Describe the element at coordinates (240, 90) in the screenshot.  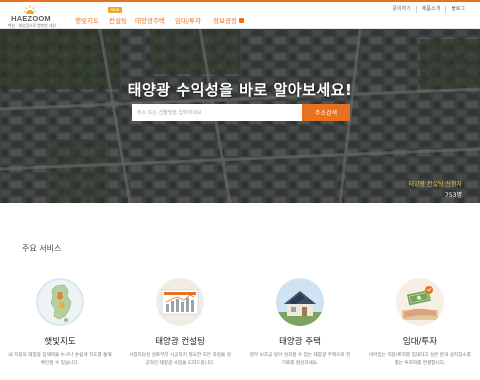
I see `hero-title: 태양광 수익성을 바로 알아보세요!` at that location.